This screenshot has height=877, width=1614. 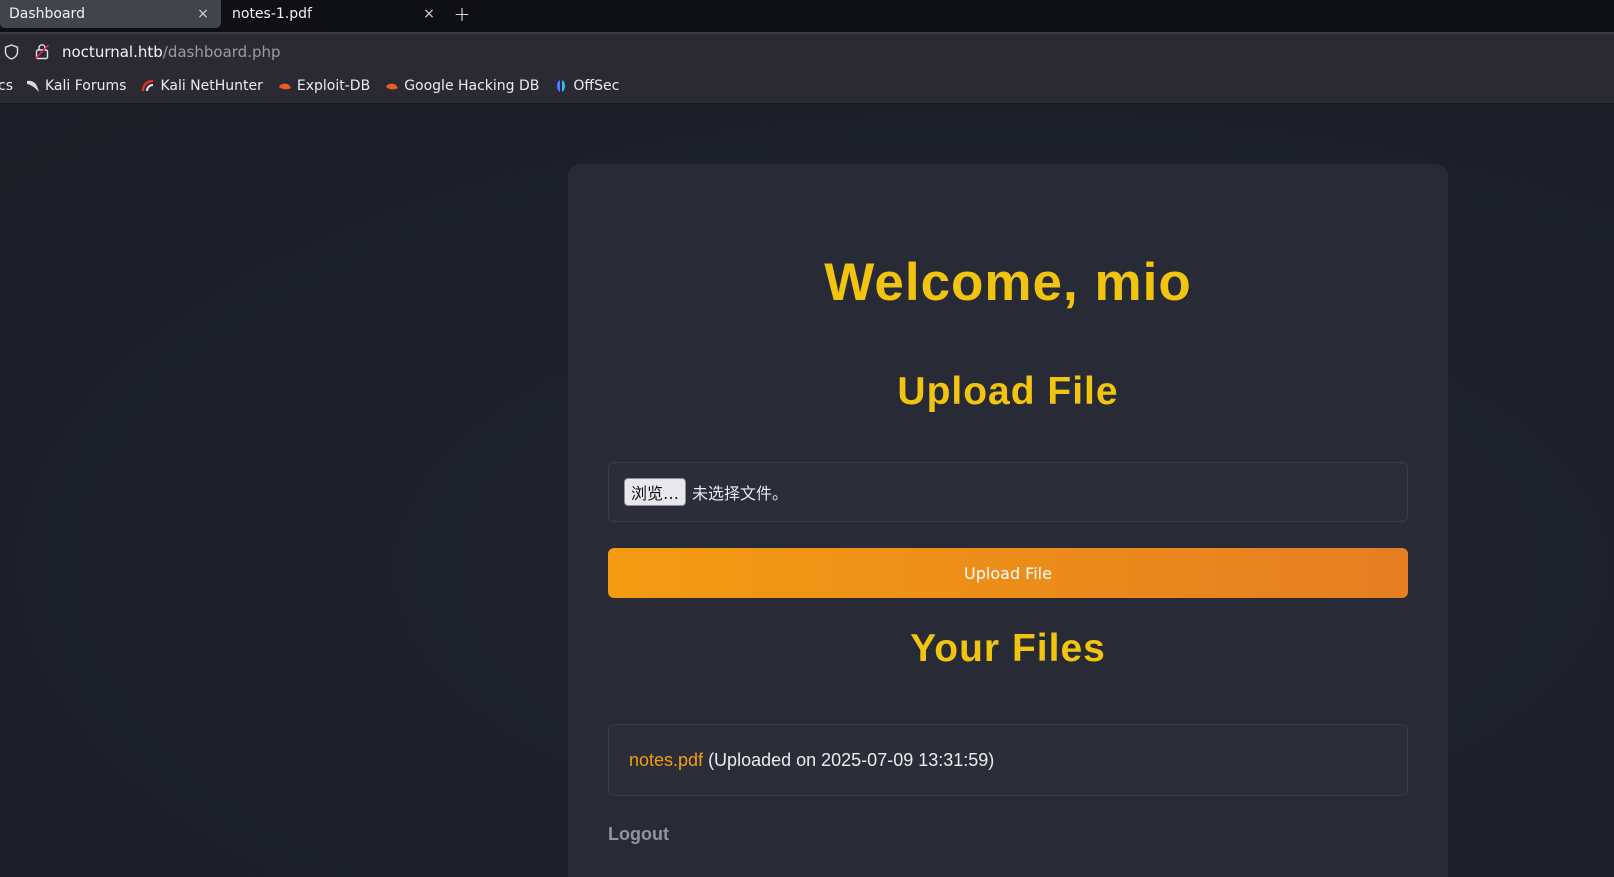 I want to click on bookmark-label: cs, so click(x=6, y=86).